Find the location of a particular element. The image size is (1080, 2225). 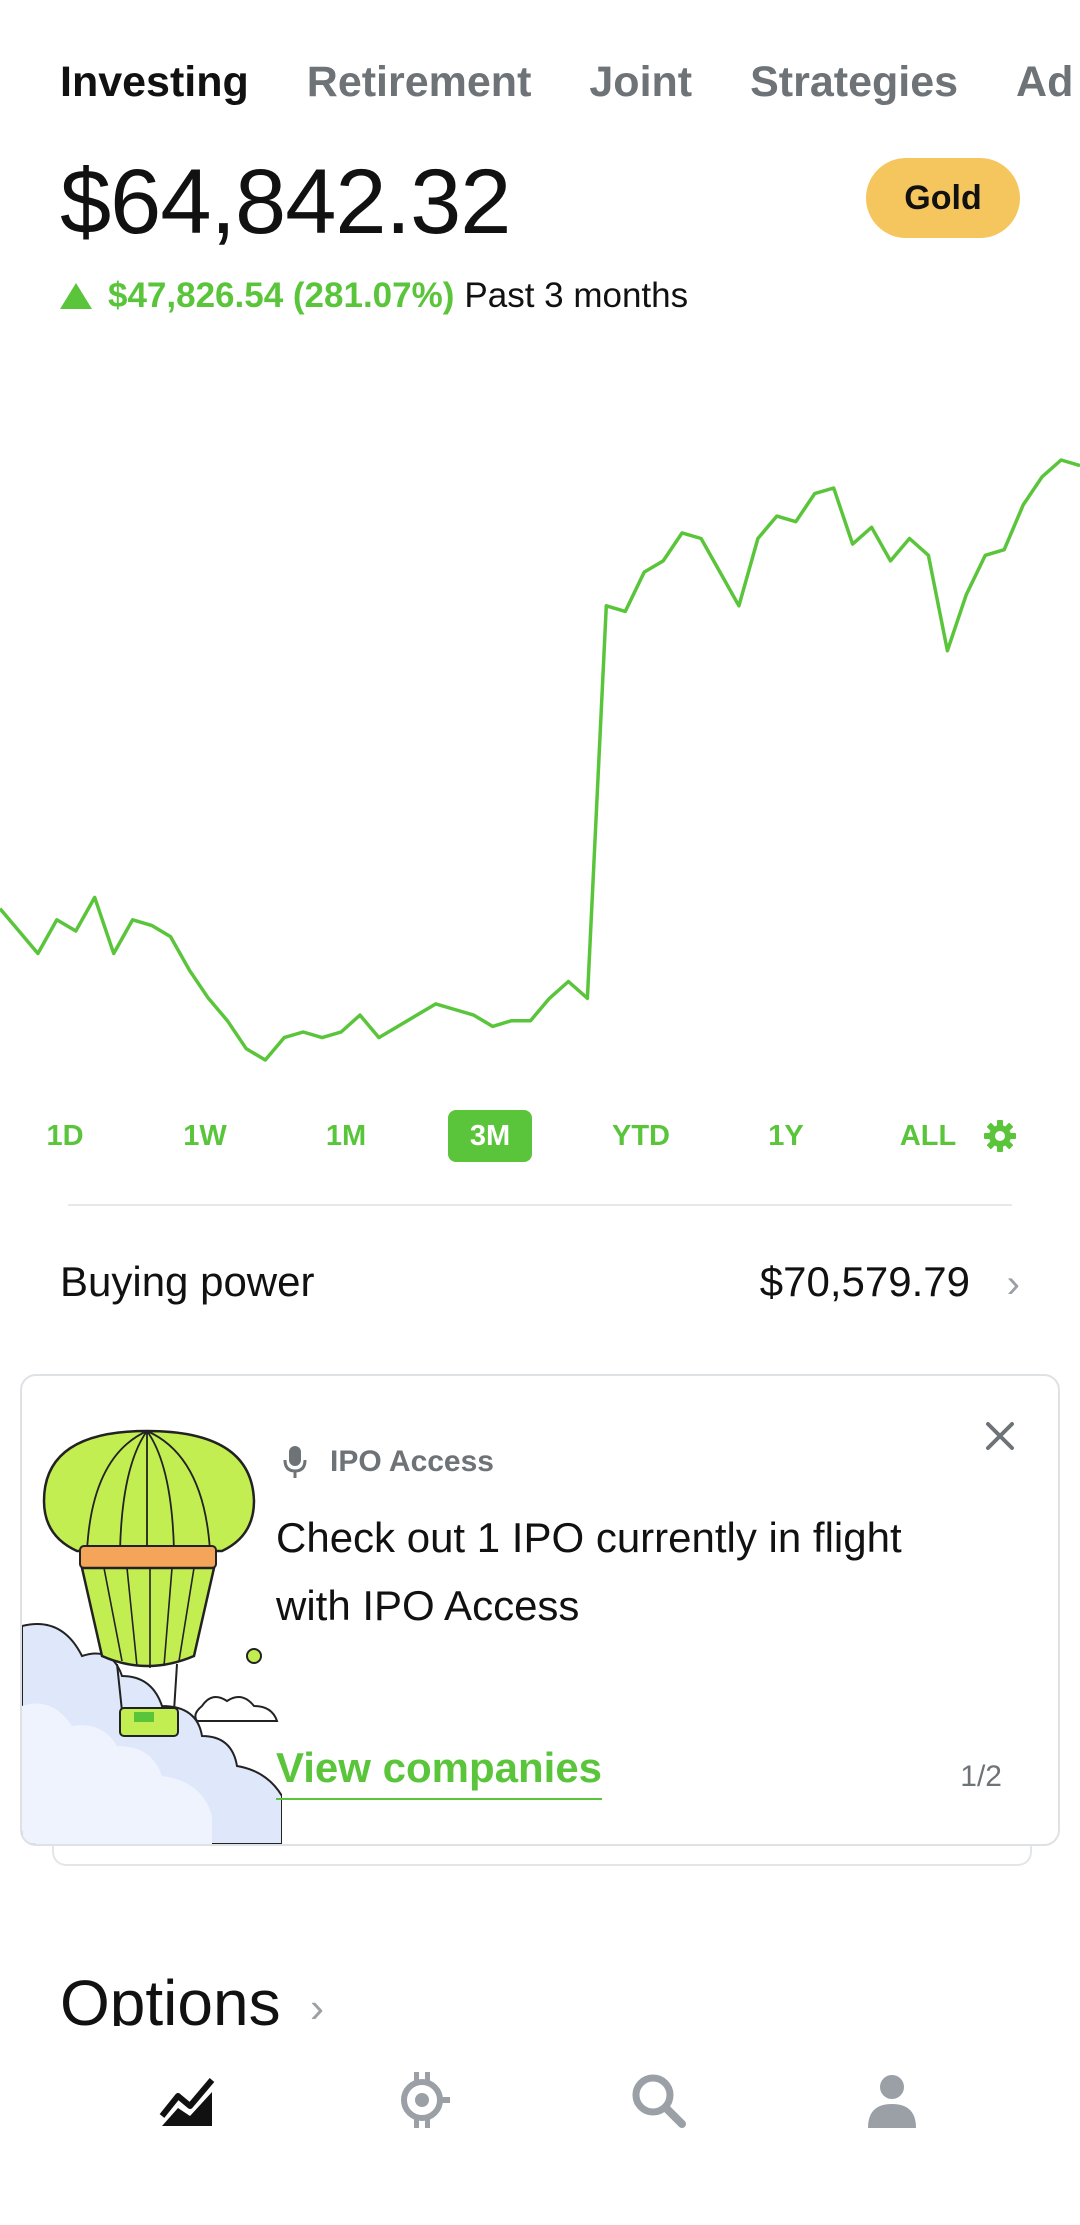

card-page-count: 1/2 is located at coordinates (981, 1776).